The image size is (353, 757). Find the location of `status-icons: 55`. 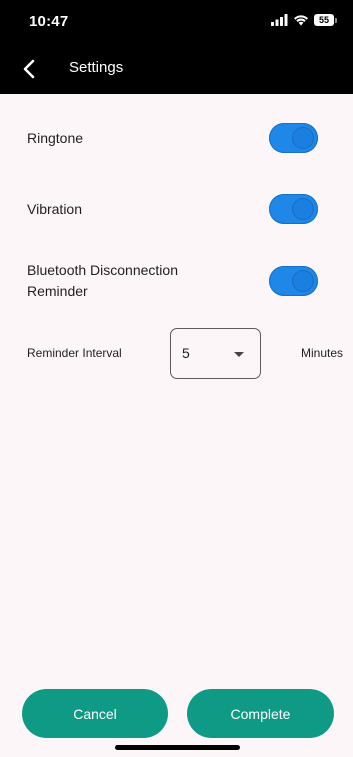

status-icons: 55 is located at coordinates (304, 20).